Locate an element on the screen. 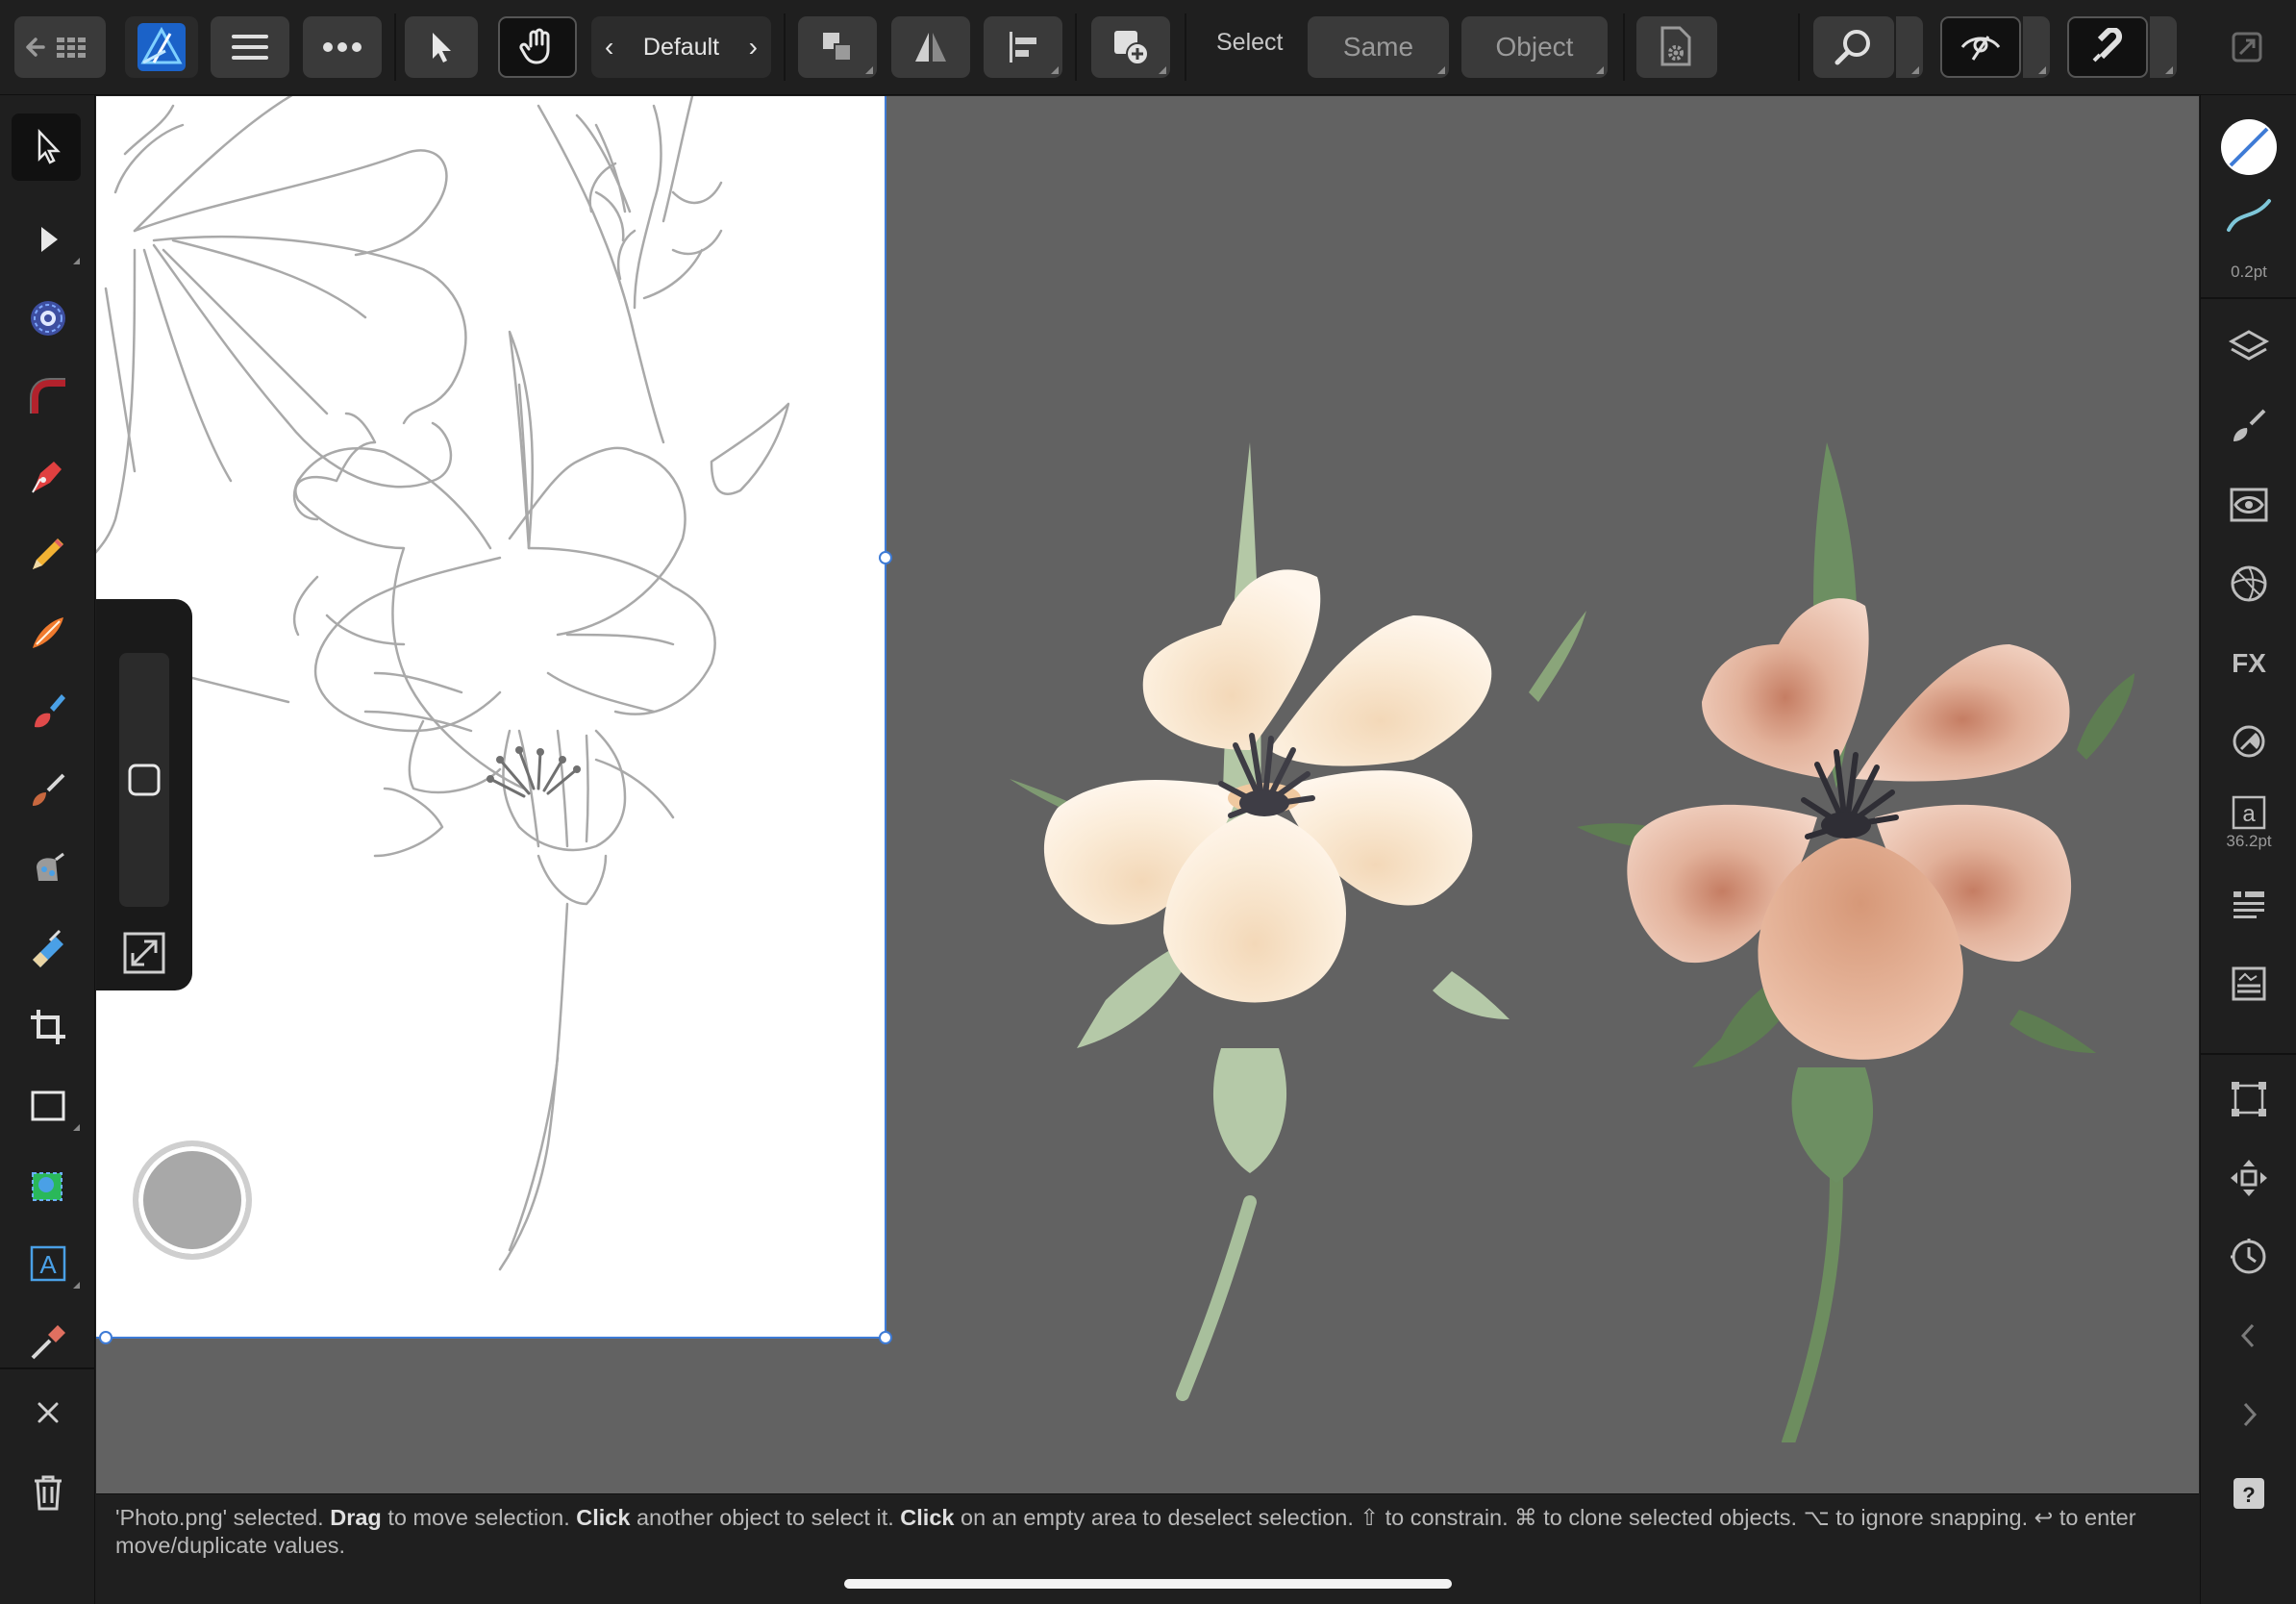 The image size is (2296, 1604). zoom-options-button is located at coordinates (1909, 47).